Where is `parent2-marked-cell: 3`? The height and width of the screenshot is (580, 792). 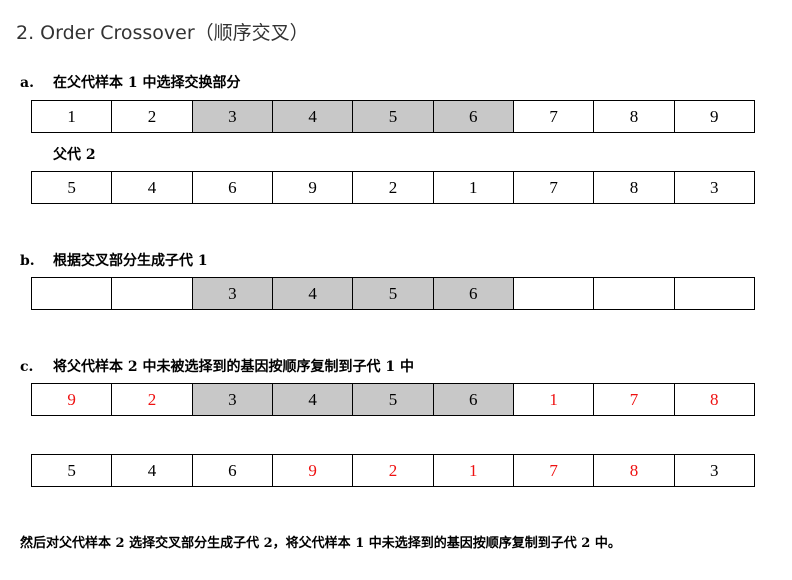 parent2-marked-cell: 3 is located at coordinates (714, 471).